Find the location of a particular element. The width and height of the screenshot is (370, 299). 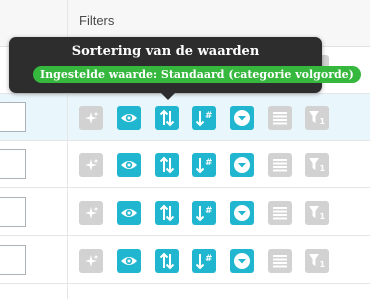

tooltip-title: Sortering van de waarden is located at coordinates (165, 51).